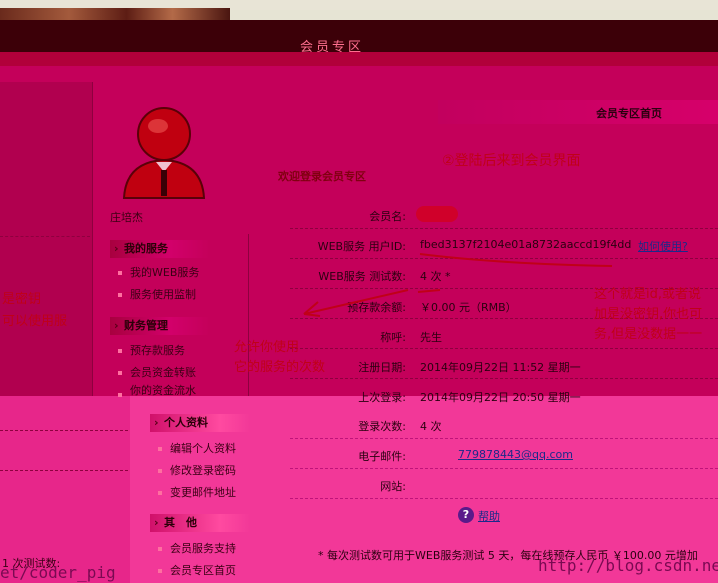 The height and width of the screenshot is (583, 718). Describe the element at coordinates (458, 285) in the screenshot. I see `annotation-strokes` at that location.